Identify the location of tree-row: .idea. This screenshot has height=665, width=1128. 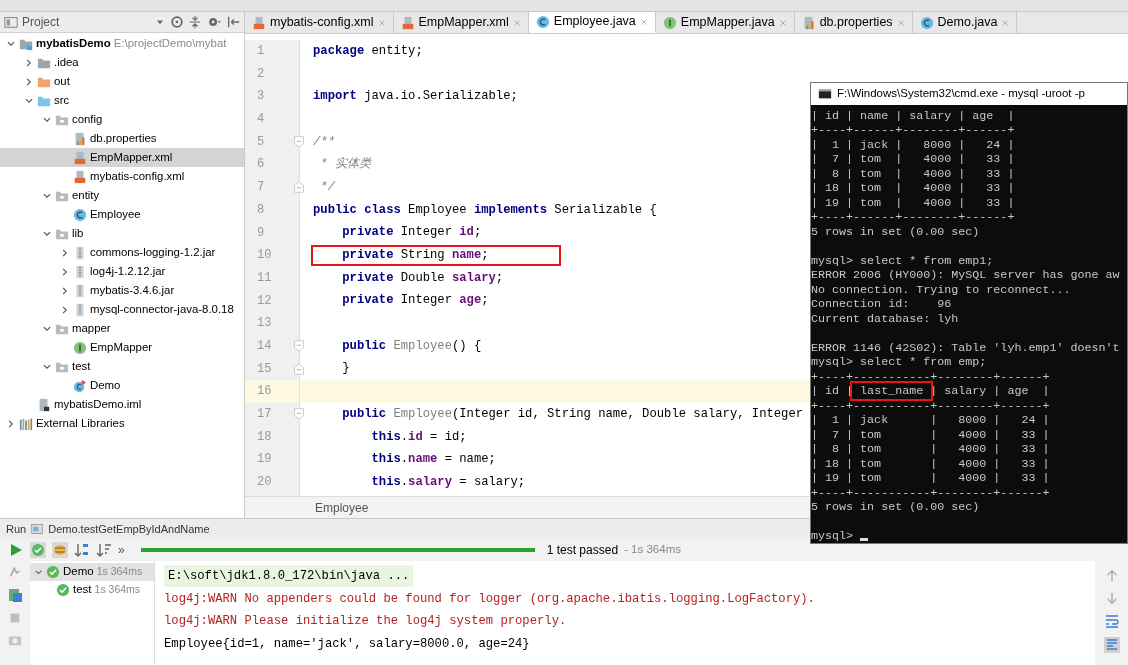
(122, 62).